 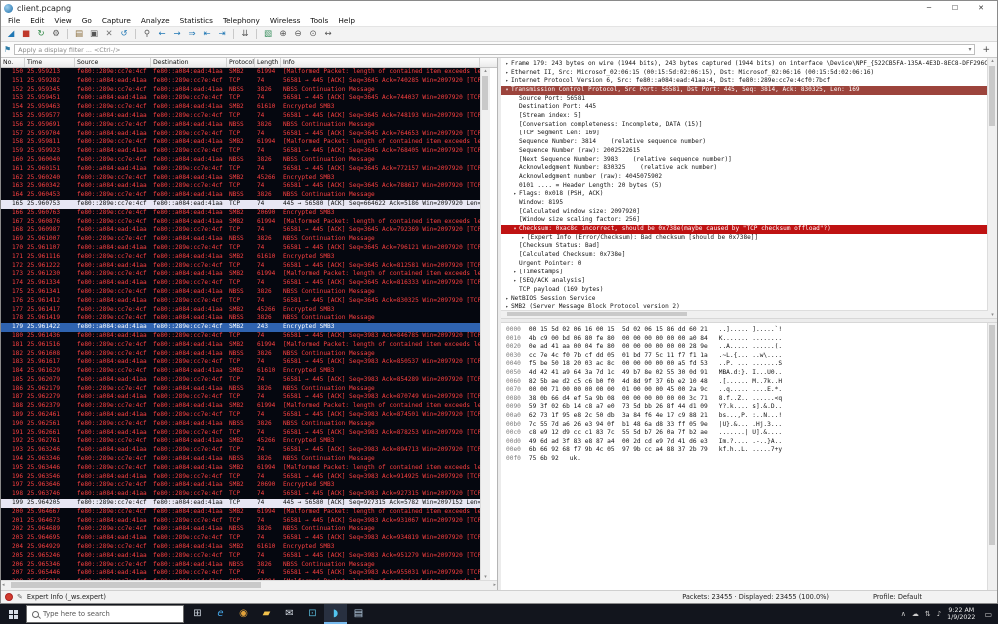 I want to click on taskbar-search: Type here to search, so click(x=105, y=614).